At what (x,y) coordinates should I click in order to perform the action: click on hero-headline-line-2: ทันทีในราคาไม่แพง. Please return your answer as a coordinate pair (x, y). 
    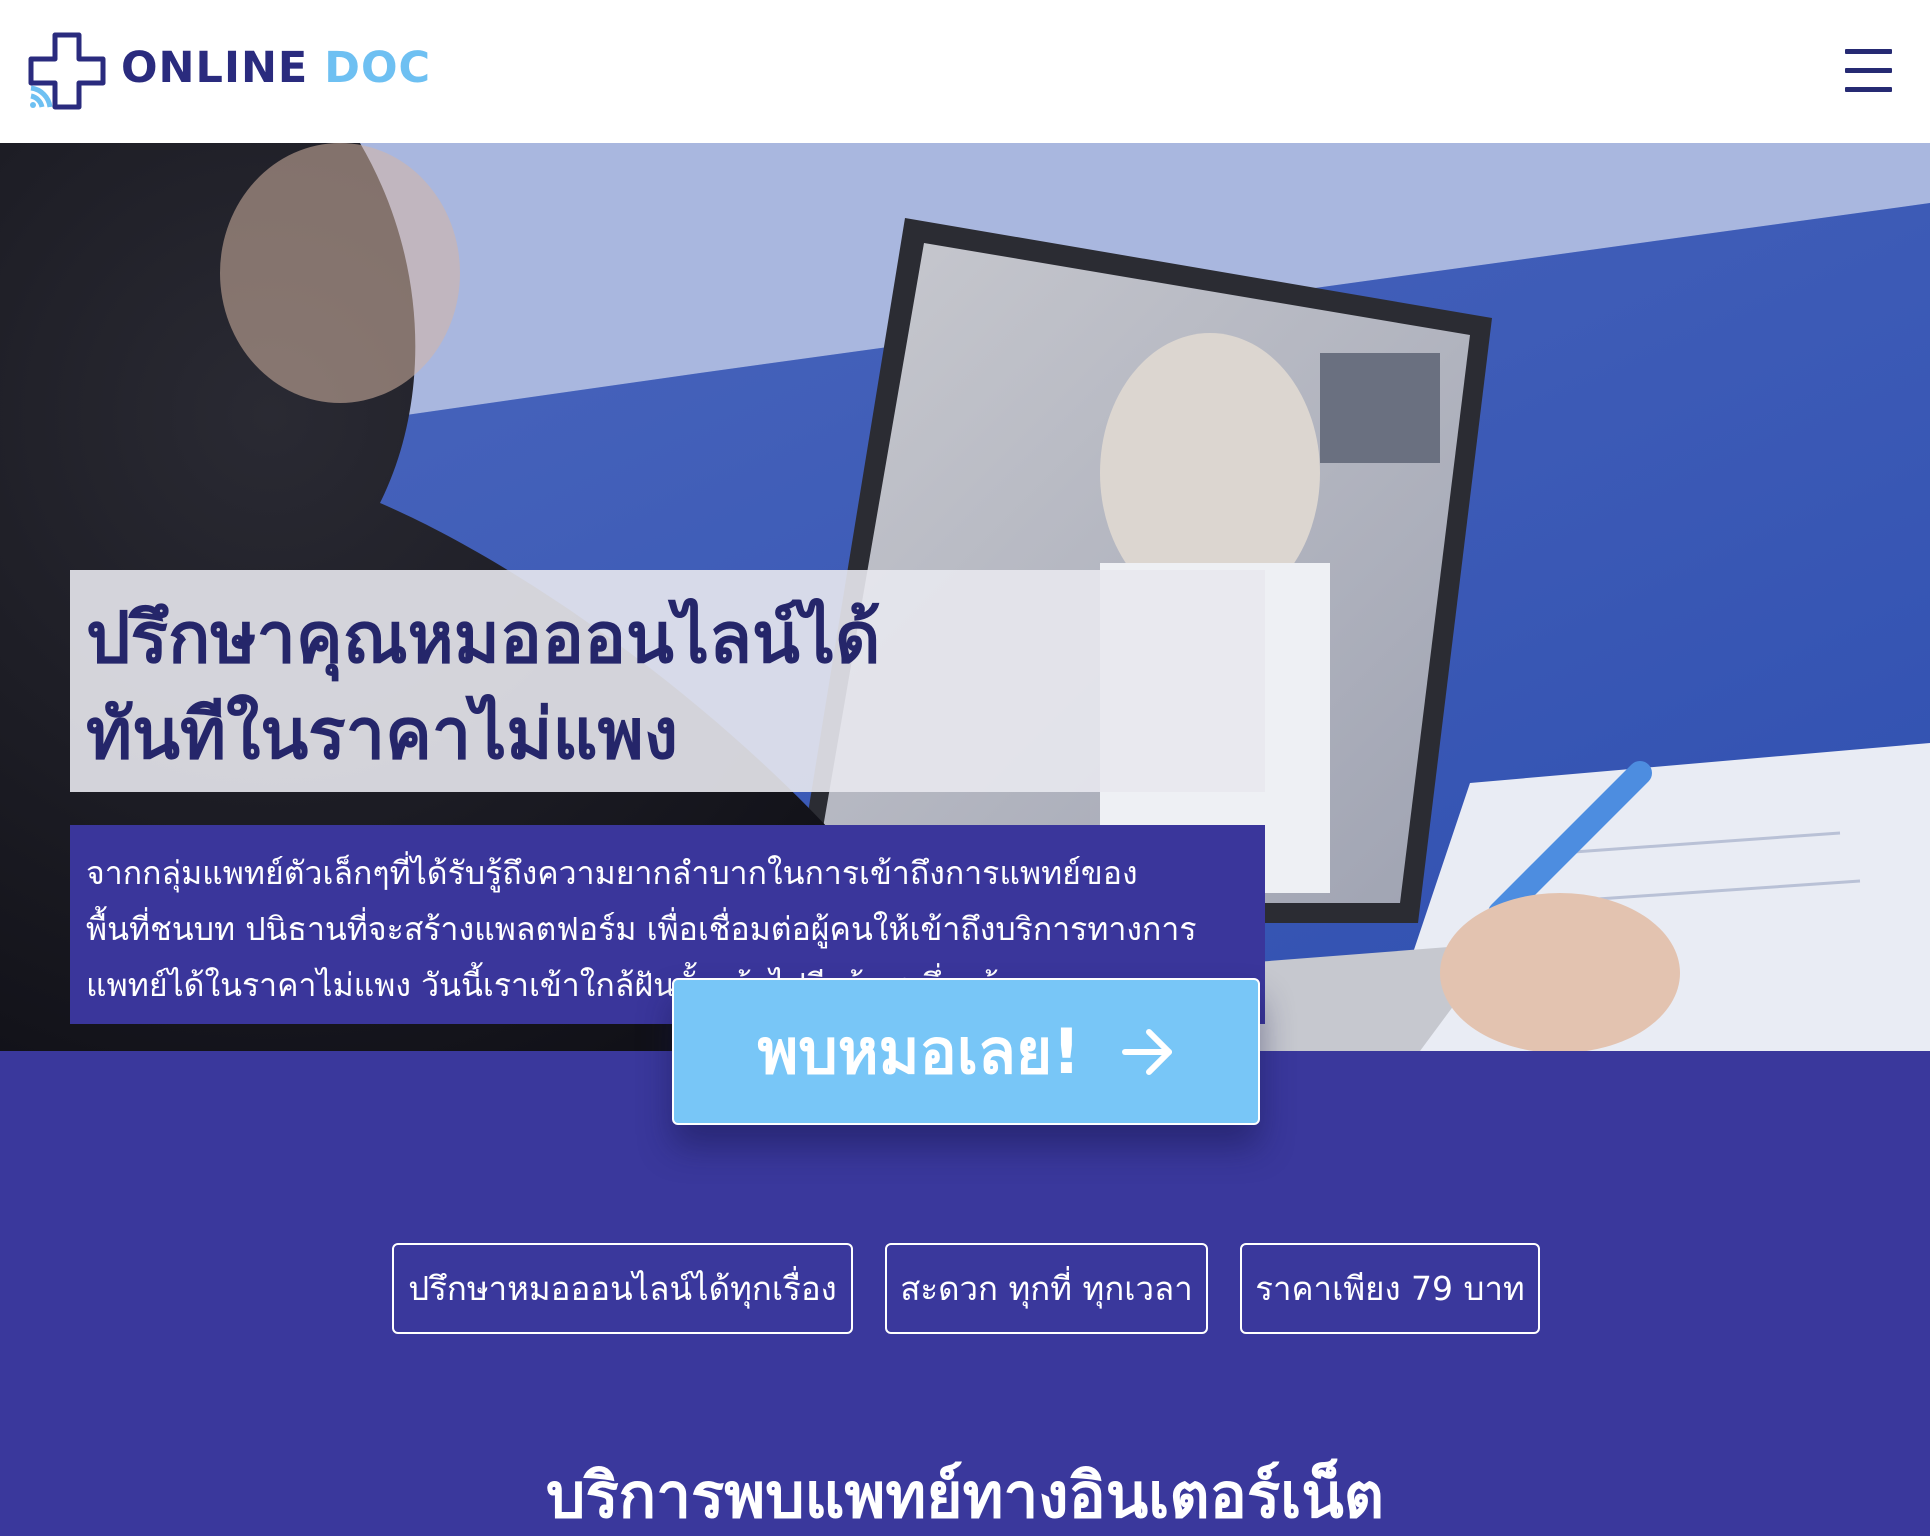
    Looking at the image, I should click on (382, 734).